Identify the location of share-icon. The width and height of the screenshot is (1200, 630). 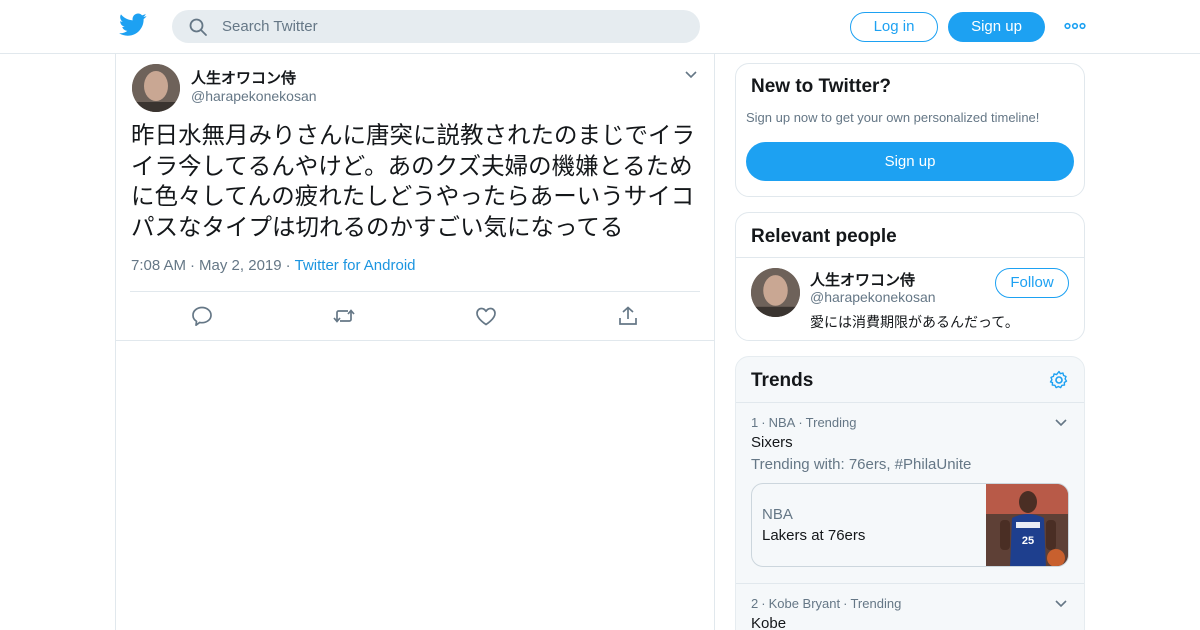
(628, 316).